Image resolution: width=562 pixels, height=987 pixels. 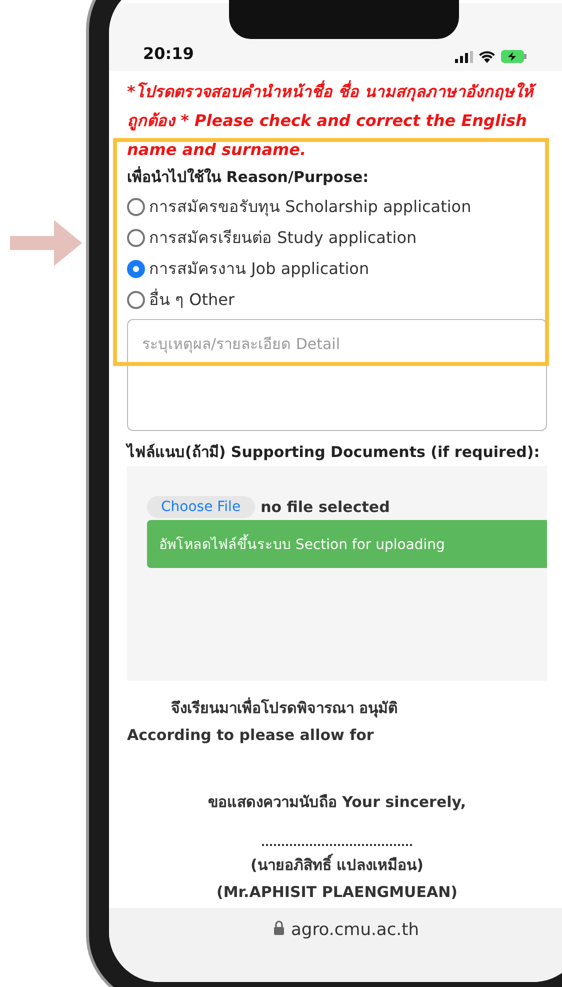 I want to click on option-label: อื่น ๆ Other, so click(x=192, y=299).